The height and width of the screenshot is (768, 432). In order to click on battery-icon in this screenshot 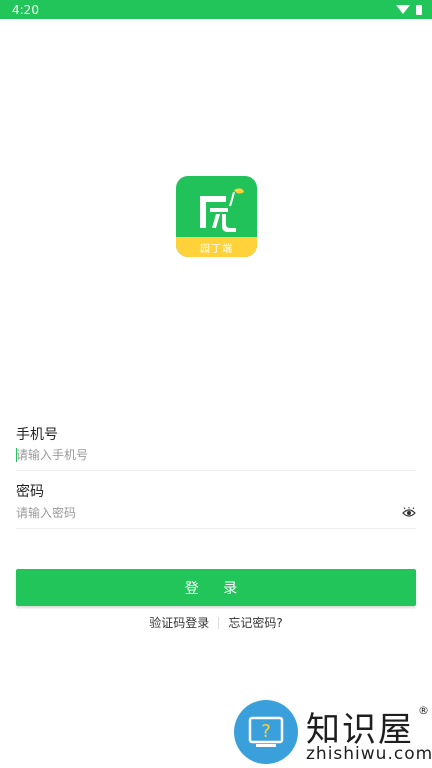, I will do `click(419, 9)`.